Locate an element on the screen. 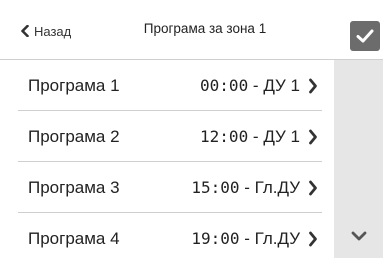 The image size is (383, 264). program-value: 00:00 - ДУ 1 is located at coordinates (250, 85).